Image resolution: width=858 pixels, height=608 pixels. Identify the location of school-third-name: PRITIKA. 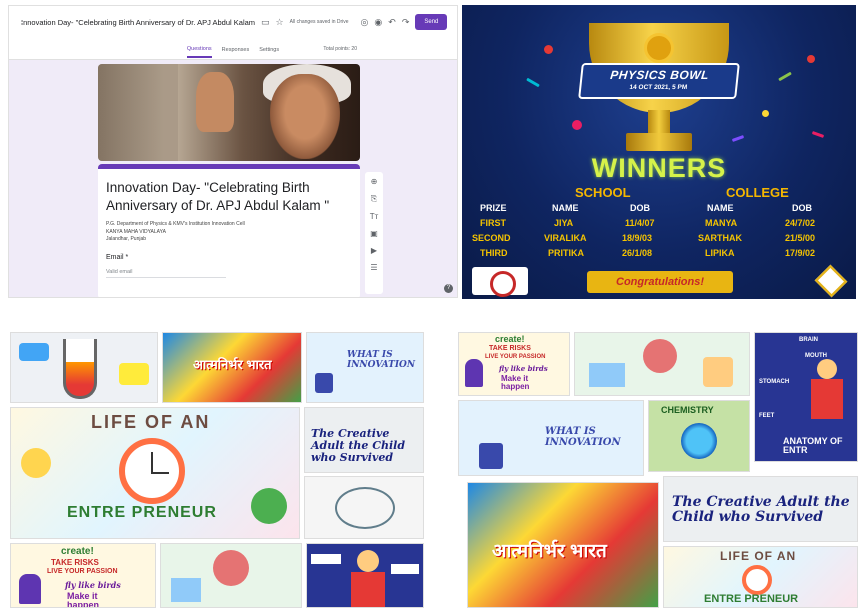
(566, 253).